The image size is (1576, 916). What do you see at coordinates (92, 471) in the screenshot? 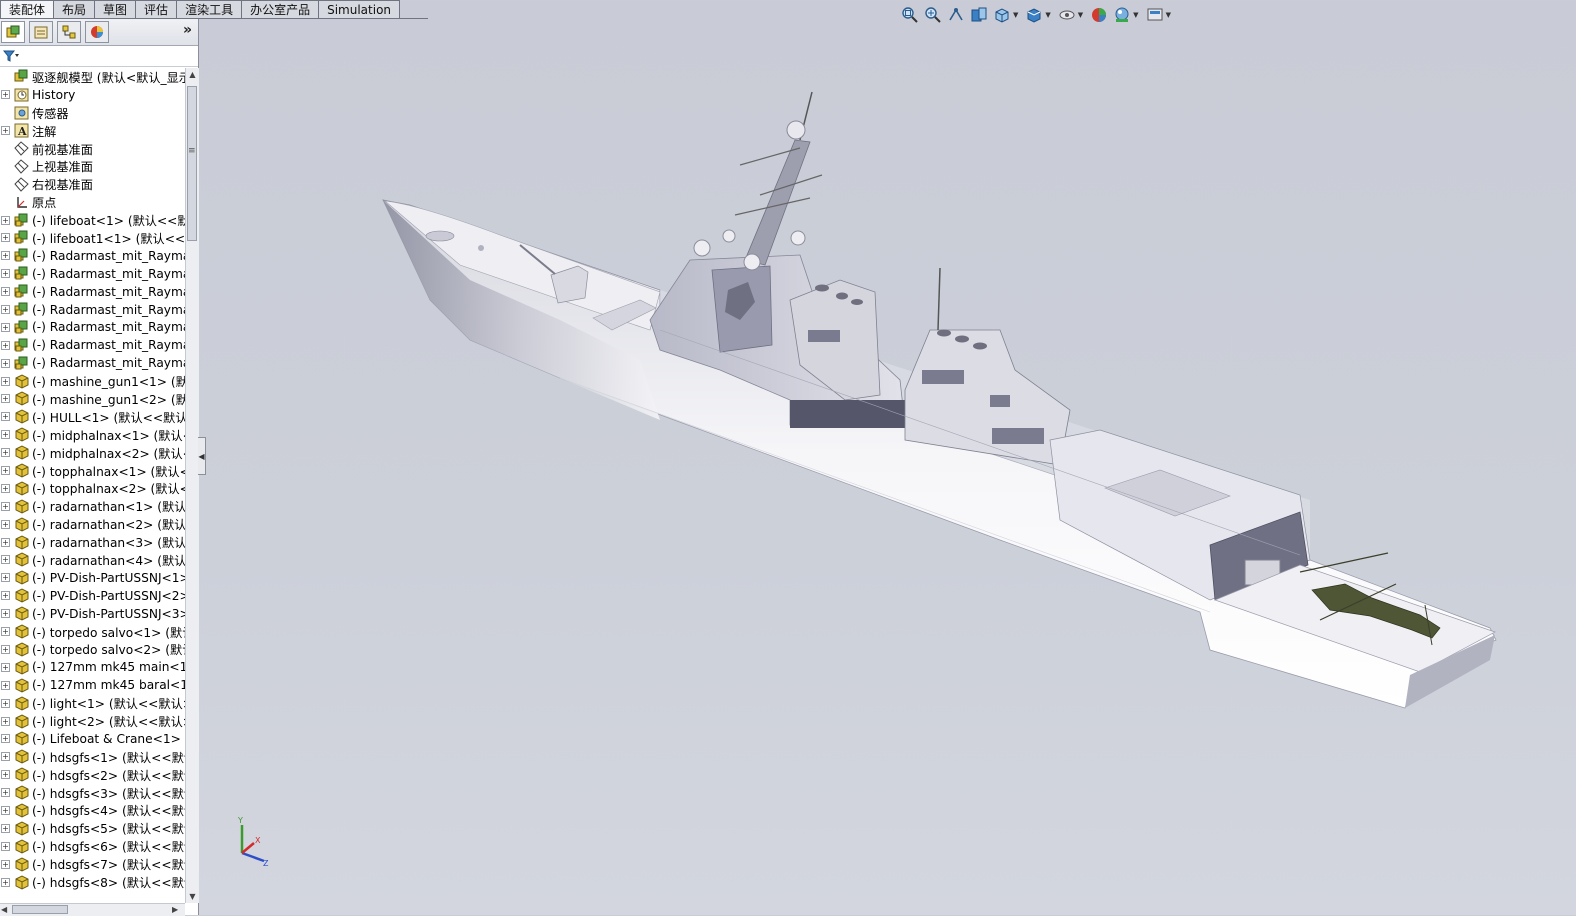
I see `tree-item: + (-) topphalnax<1> (默认<` at bounding box center [92, 471].